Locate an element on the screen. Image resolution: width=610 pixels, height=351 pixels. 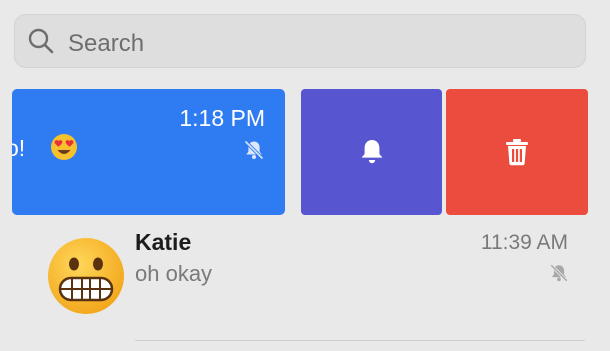
conversation-time: 11:39 AM is located at coordinates (524, 242).